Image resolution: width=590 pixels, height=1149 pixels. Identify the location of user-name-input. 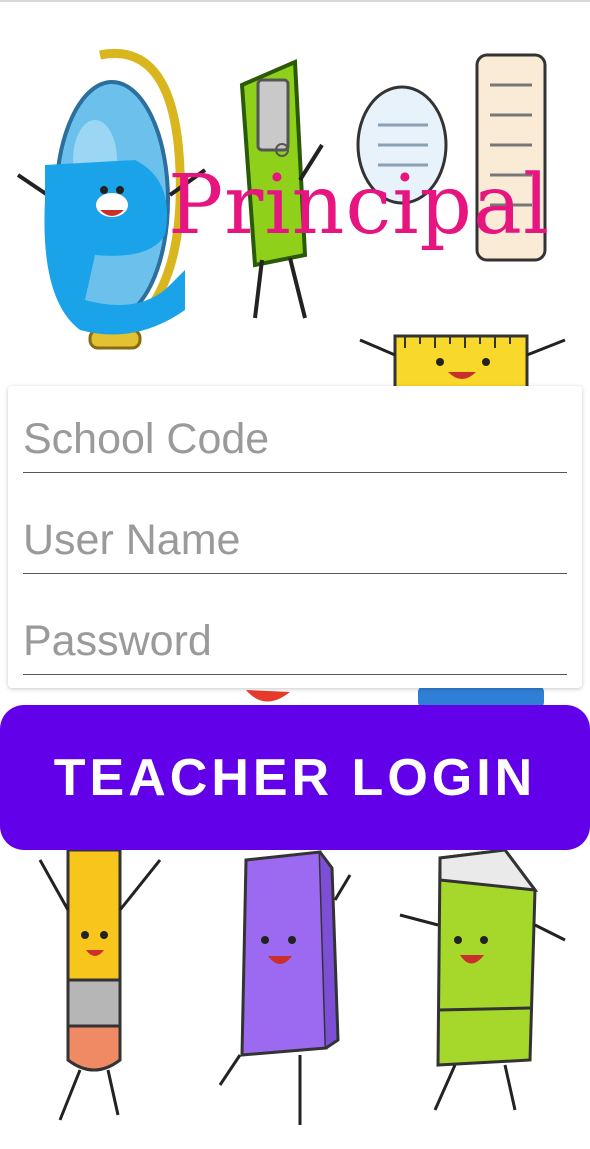
(295, 540).